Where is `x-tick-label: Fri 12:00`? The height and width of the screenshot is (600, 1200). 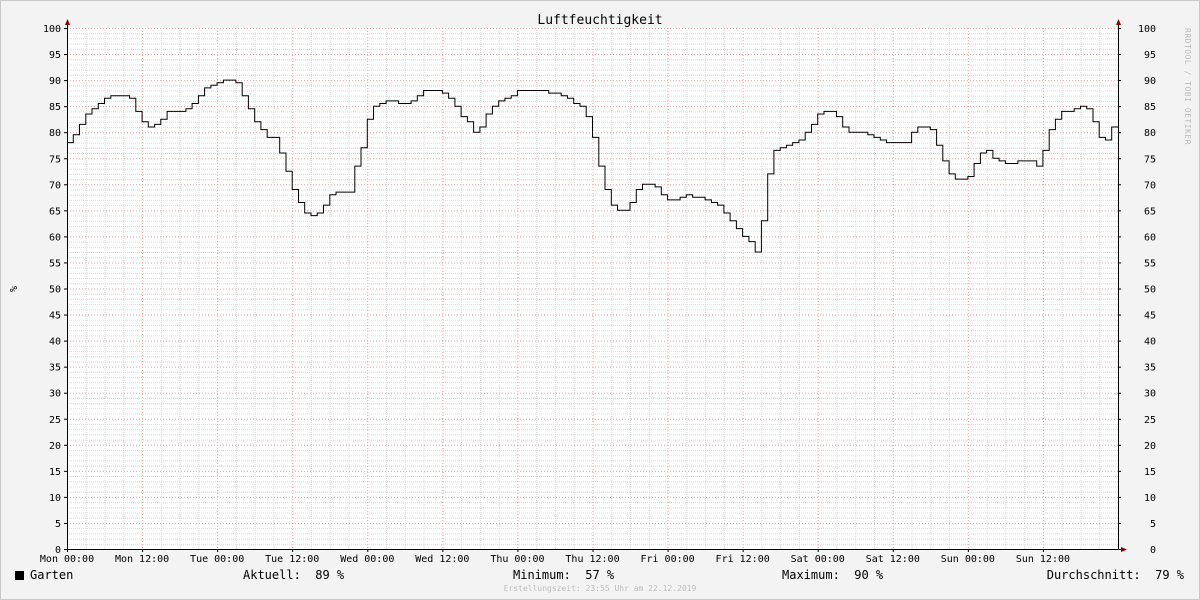 x-tick-label: Fri 12:00 is located at coordinates (743, 559).